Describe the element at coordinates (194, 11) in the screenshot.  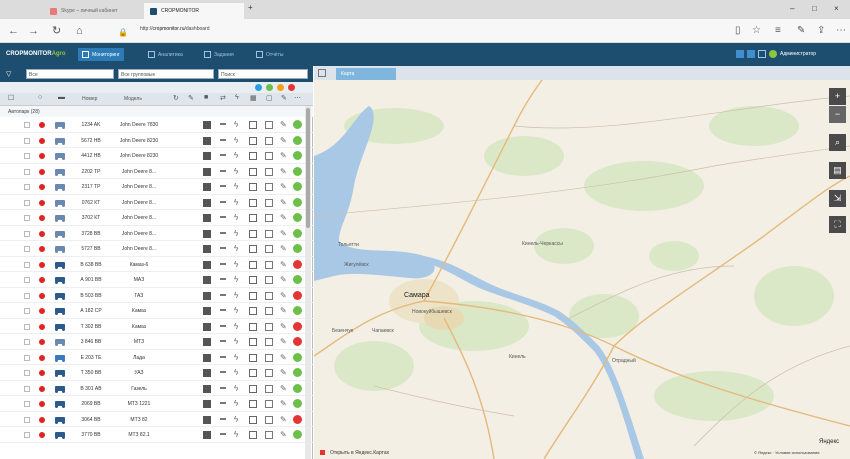
I see `browser-tab-active: CROPMONITOR` at that location.